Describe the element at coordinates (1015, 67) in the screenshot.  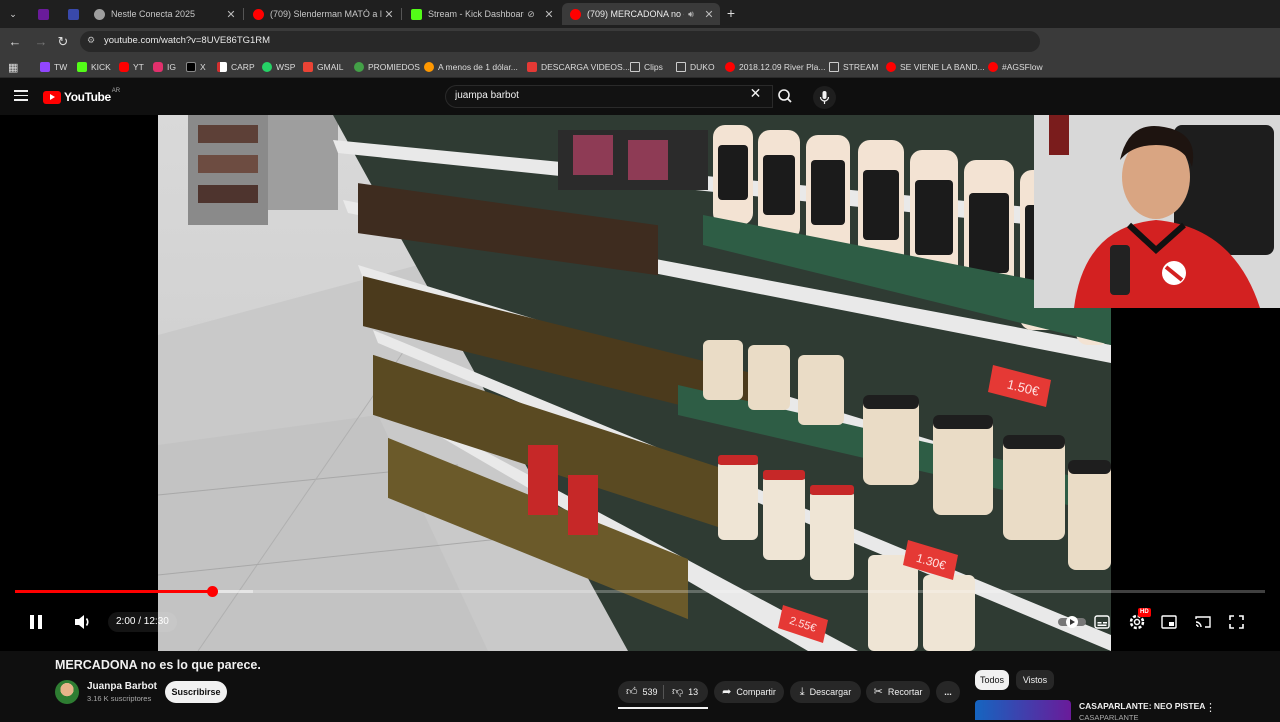
I see `bookmark-agsflow: #AGSFlow` at that location.